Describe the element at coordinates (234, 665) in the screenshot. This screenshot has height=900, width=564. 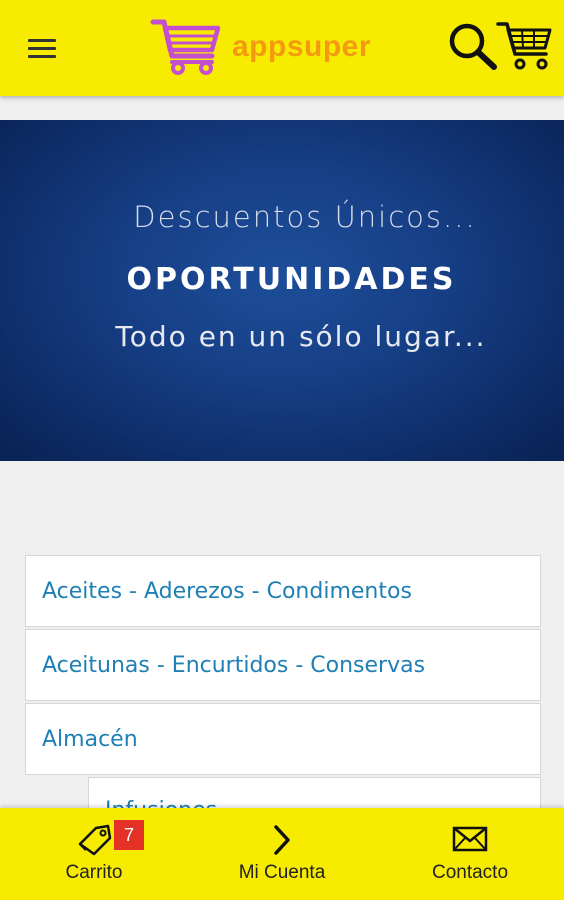
I see `category-label: Aceitunas - Encurtidos - Conservas` at that location.